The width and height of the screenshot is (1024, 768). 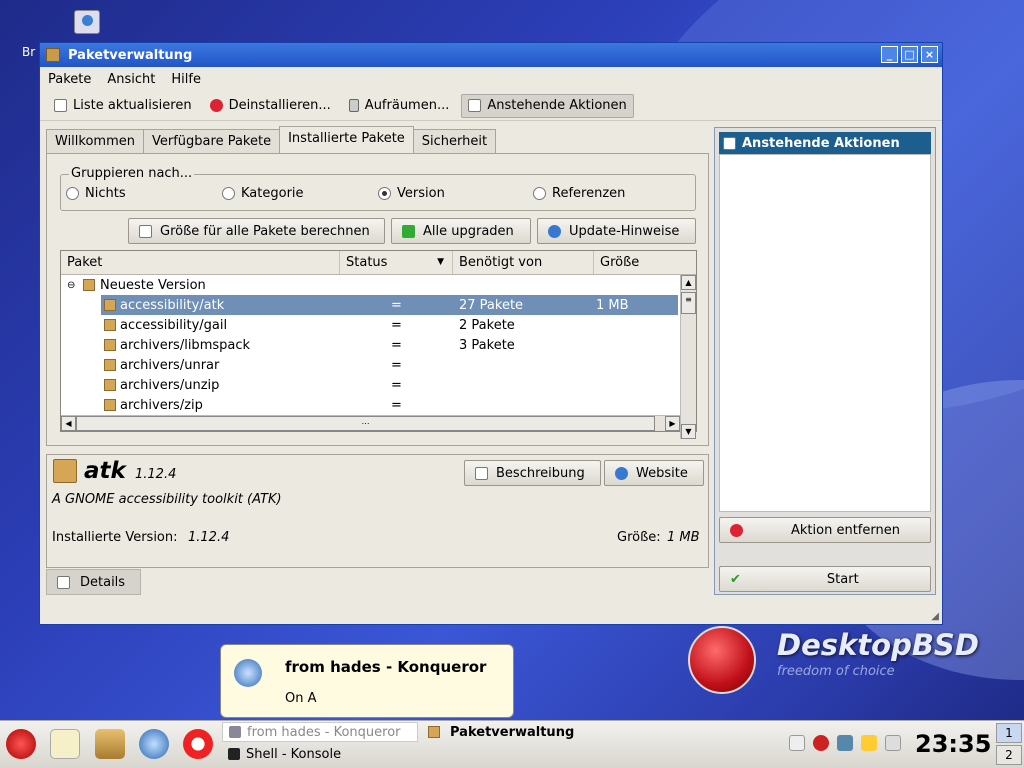 What do you see at coordinates (378, 385) in the screenshot?
I see `table-row: archivers/unzip =` at bounding box center [378, 385].